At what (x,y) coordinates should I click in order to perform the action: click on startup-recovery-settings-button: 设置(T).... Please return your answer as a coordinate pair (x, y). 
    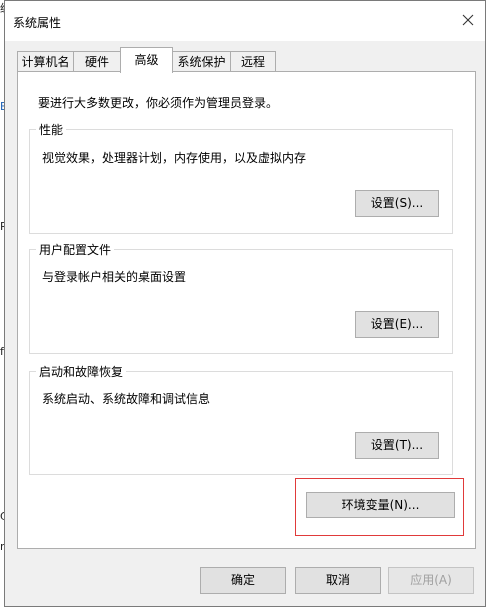
    Looking at the image, I should click on (397, 445).